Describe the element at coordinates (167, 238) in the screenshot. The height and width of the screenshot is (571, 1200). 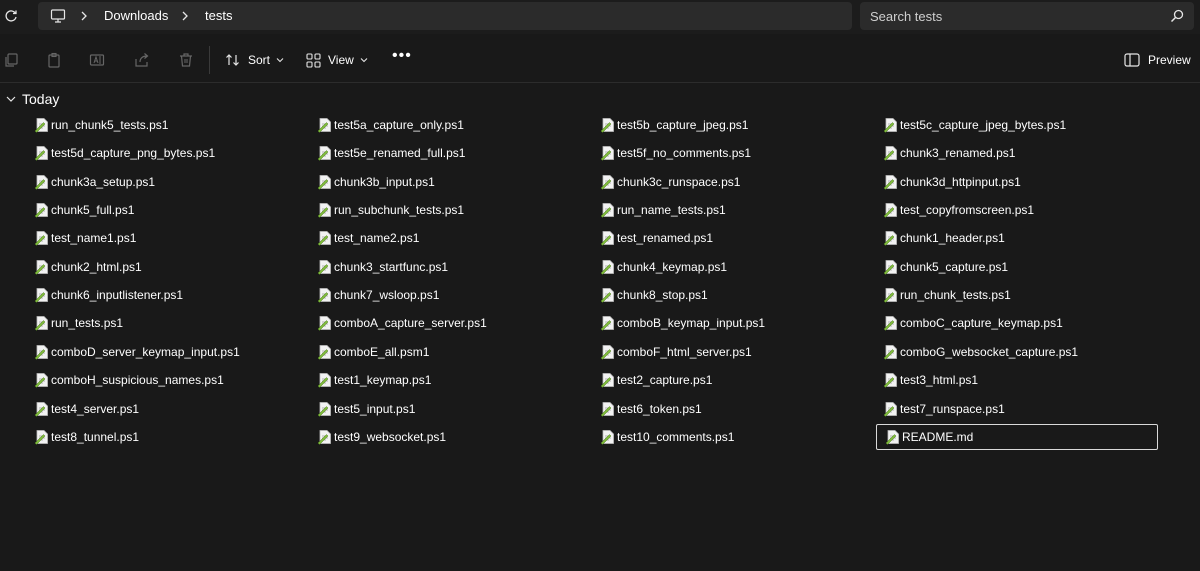
I see `file-item: test_name1.ps1` at that location.